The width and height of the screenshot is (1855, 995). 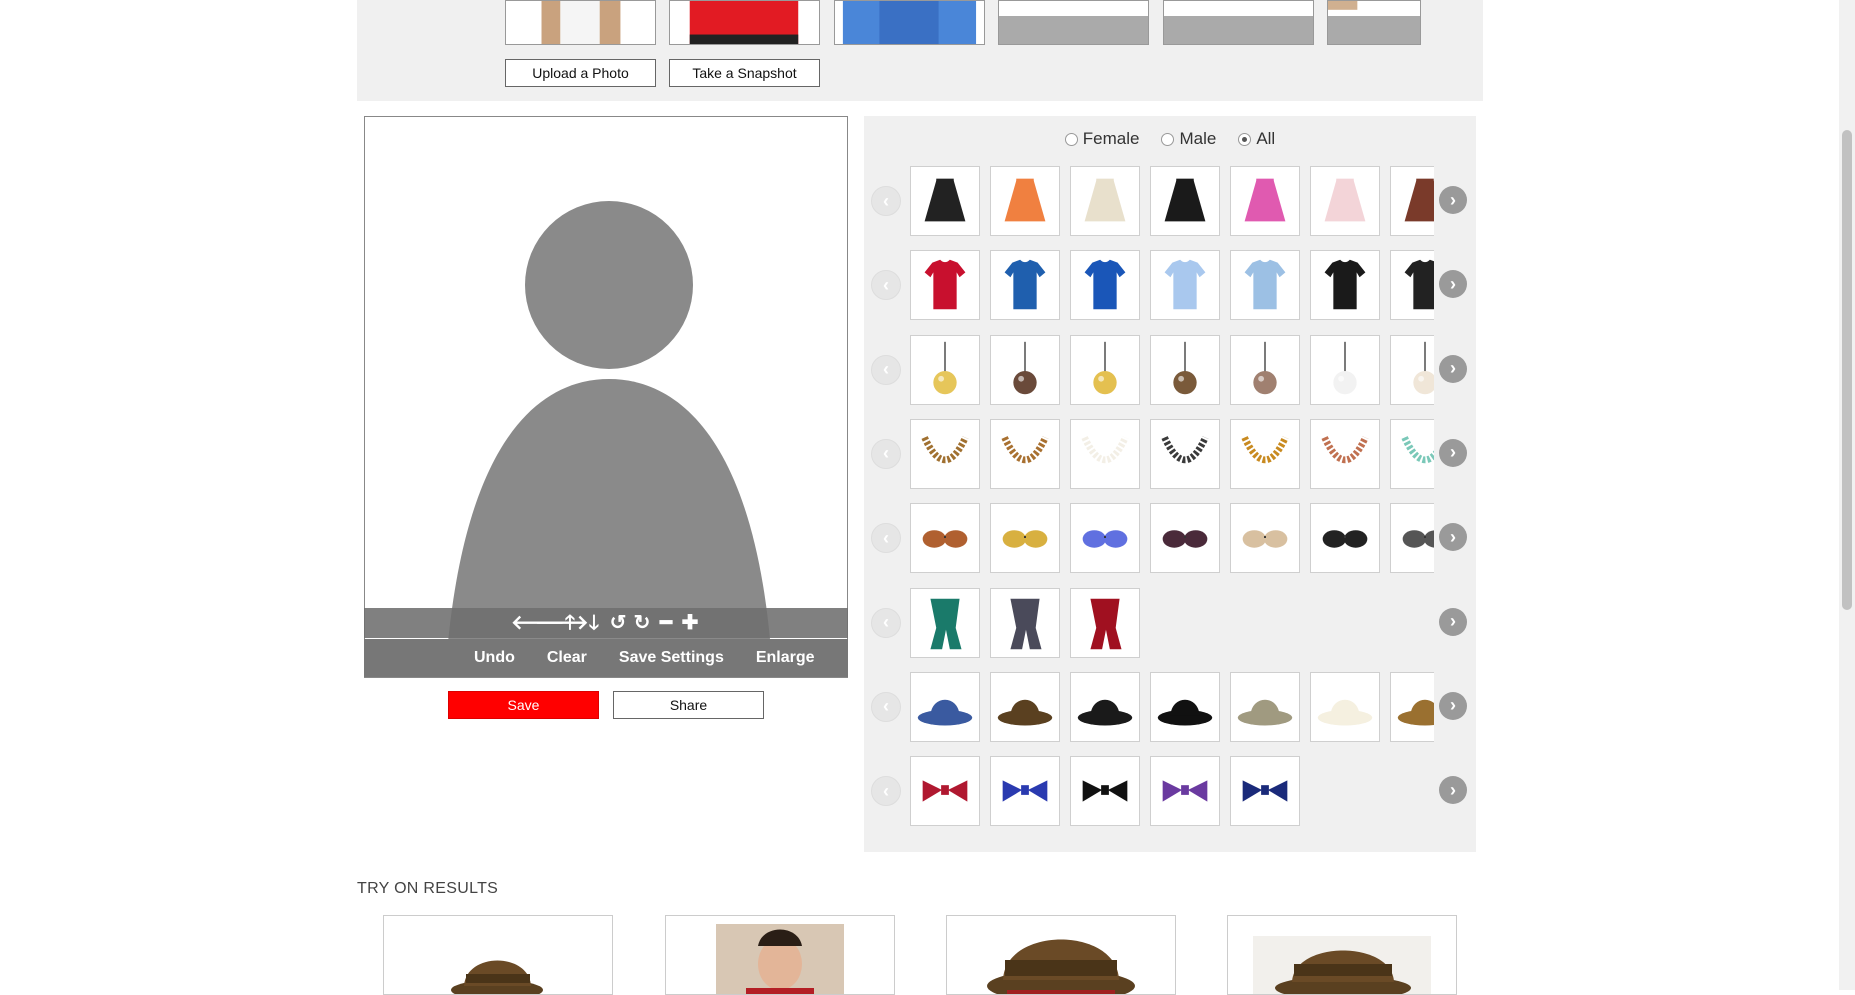 I want to click on take-snapshot-button: Take a Snapshot, so click(x=744, y=73).